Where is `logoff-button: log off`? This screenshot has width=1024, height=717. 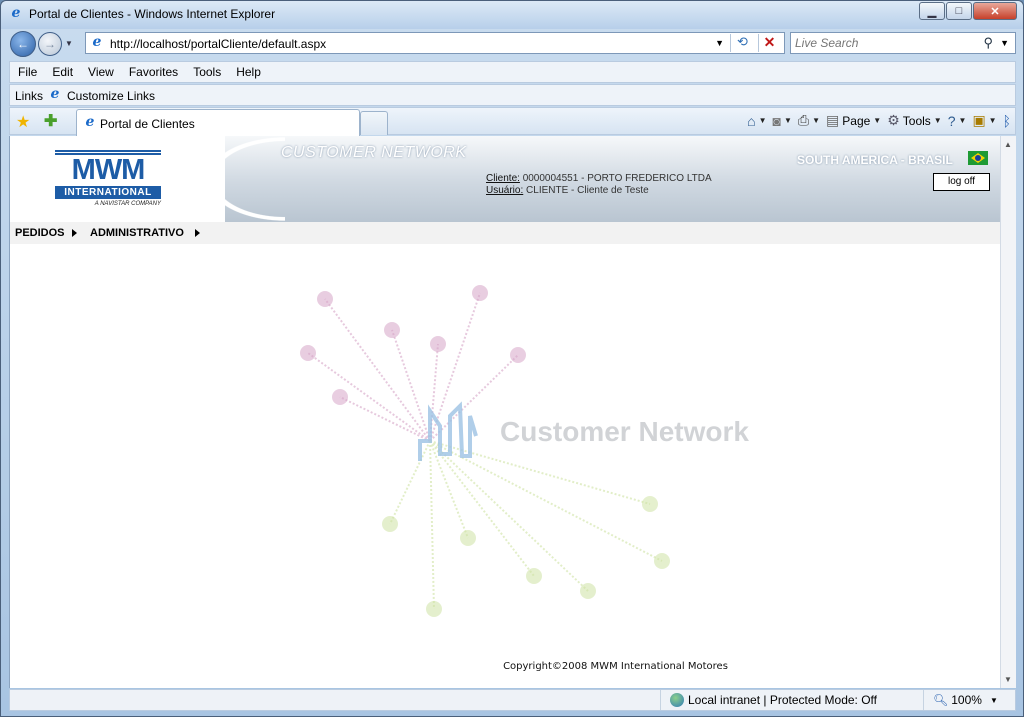 logoff-button: log off is located at coordinates (961, 182).